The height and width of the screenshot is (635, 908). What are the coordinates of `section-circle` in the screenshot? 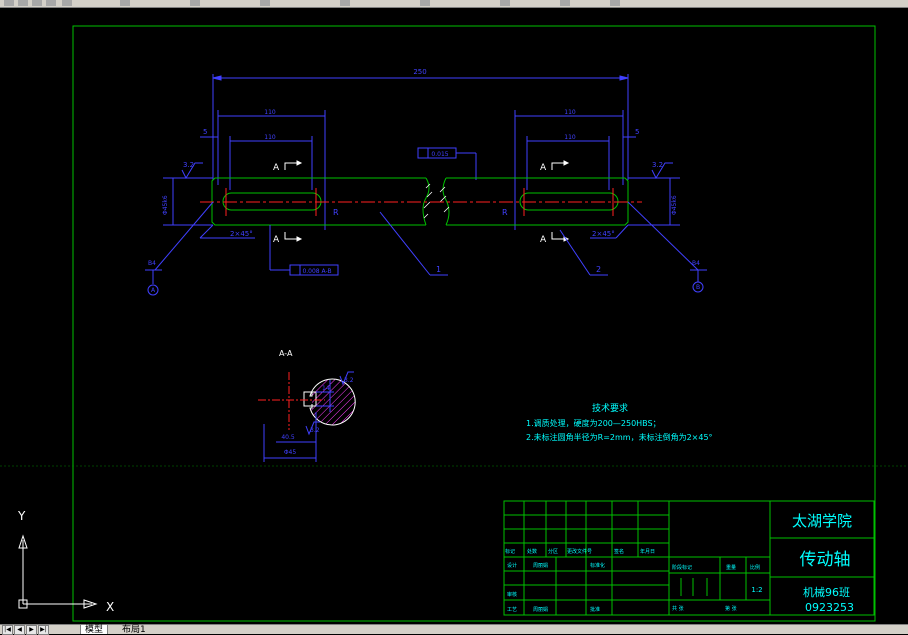 It's located at (332, 402).